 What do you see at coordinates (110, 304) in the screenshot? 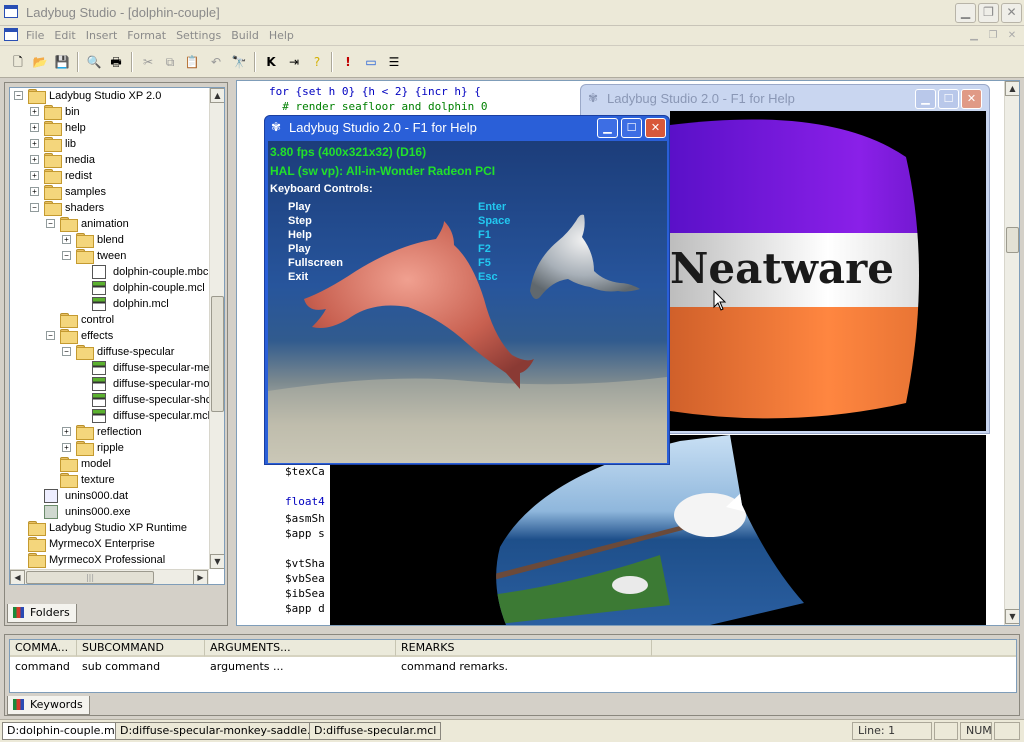
I see `tree-item: dolphin.mcl` at bounding box center [110, 304].